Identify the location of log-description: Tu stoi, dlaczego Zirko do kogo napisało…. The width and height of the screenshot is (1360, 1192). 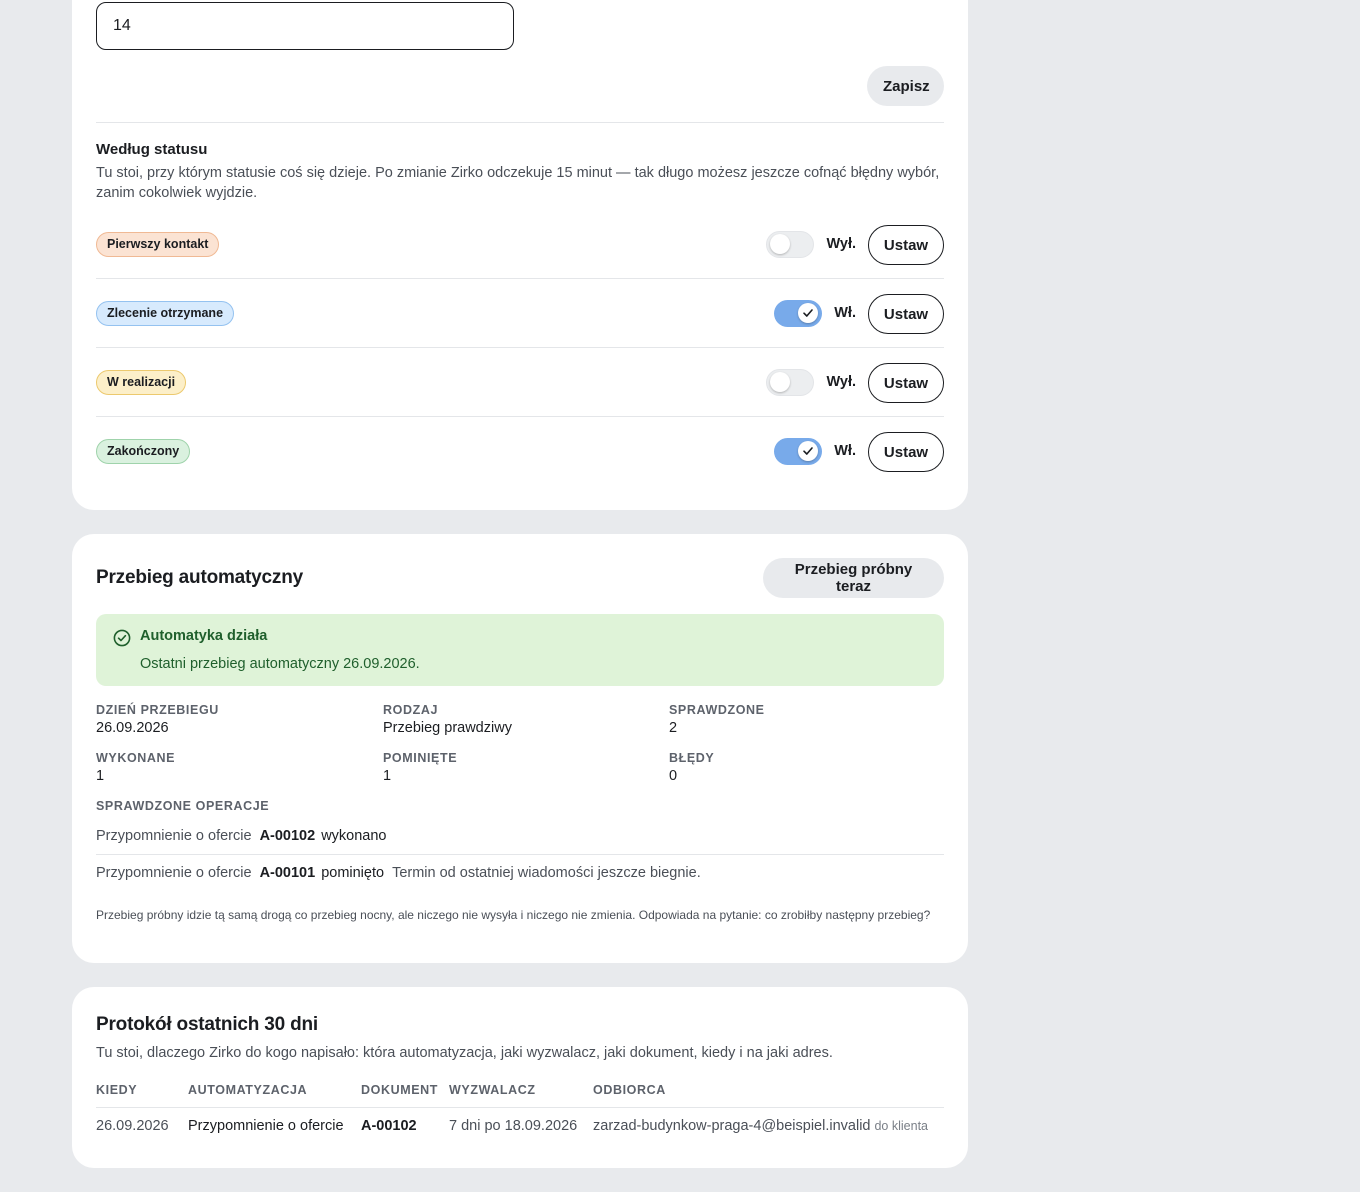
(464, 1053).